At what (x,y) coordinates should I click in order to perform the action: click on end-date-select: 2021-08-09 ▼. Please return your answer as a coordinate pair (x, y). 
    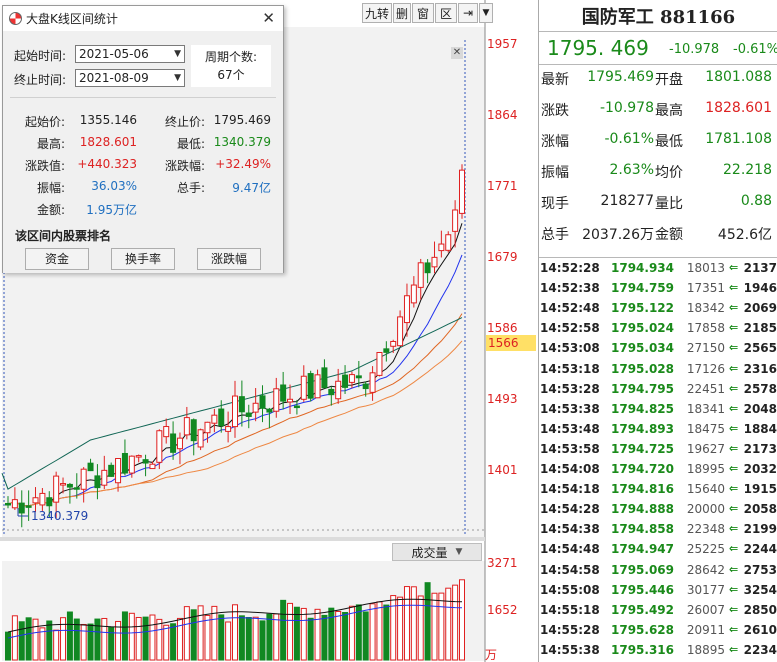
    Looking at the image, I should click on (130, 78).